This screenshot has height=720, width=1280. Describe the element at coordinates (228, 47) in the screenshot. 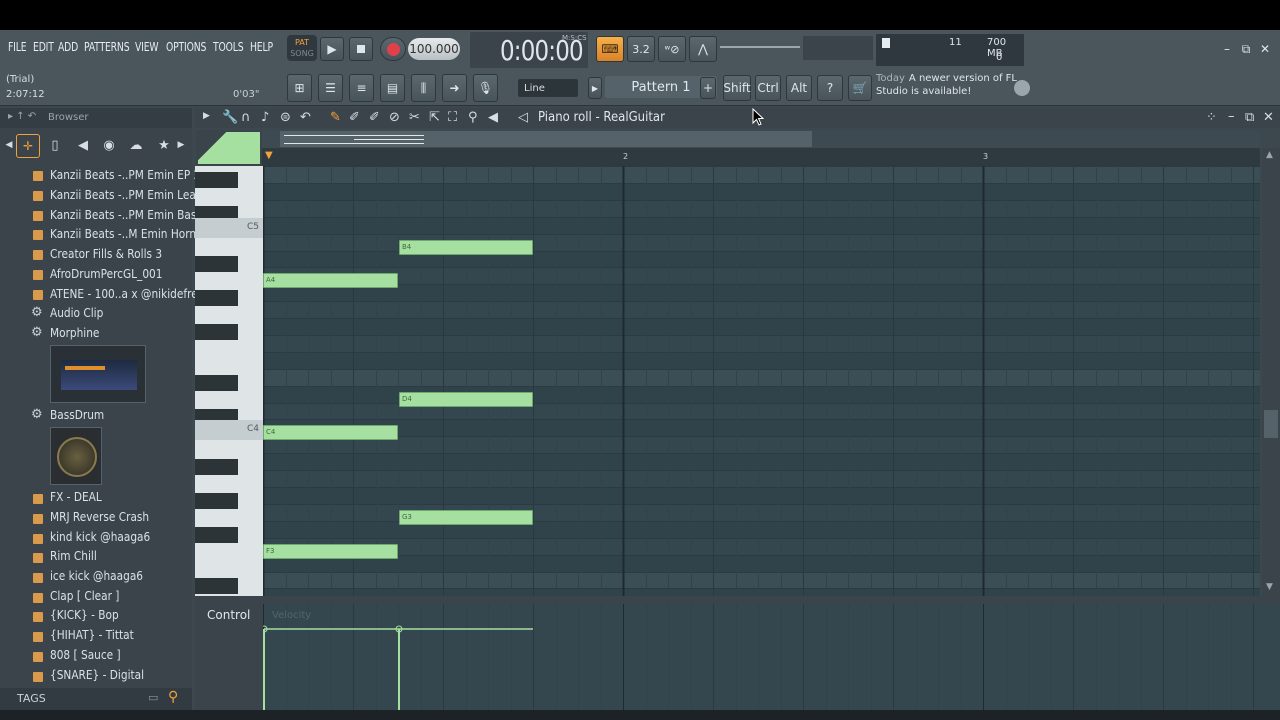

I see `menu-tools: TOOLS` at that location.